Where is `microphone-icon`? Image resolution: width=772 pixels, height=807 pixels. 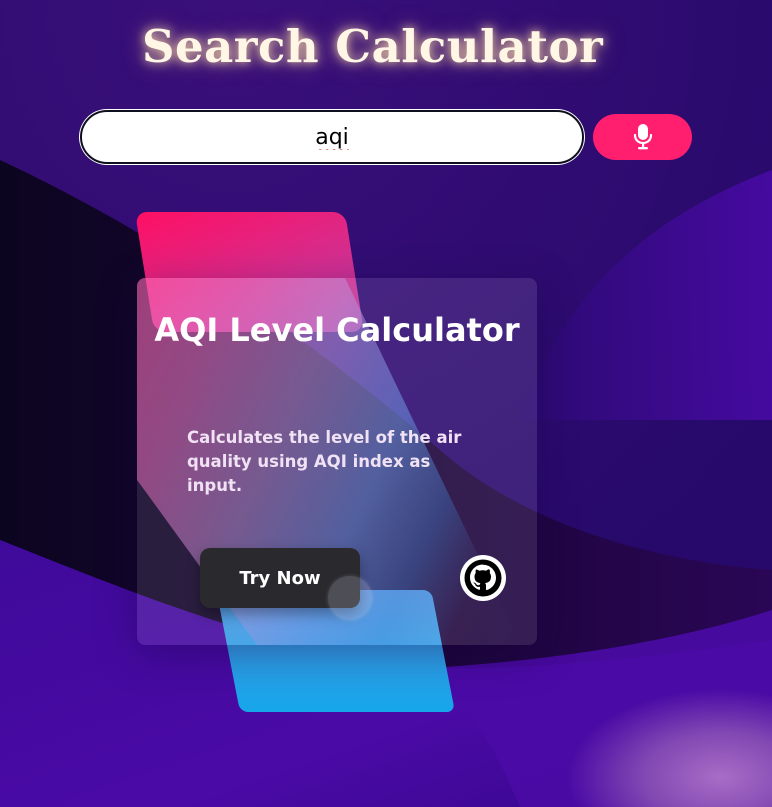
microphone-icon is located at coordinates (642, 137).